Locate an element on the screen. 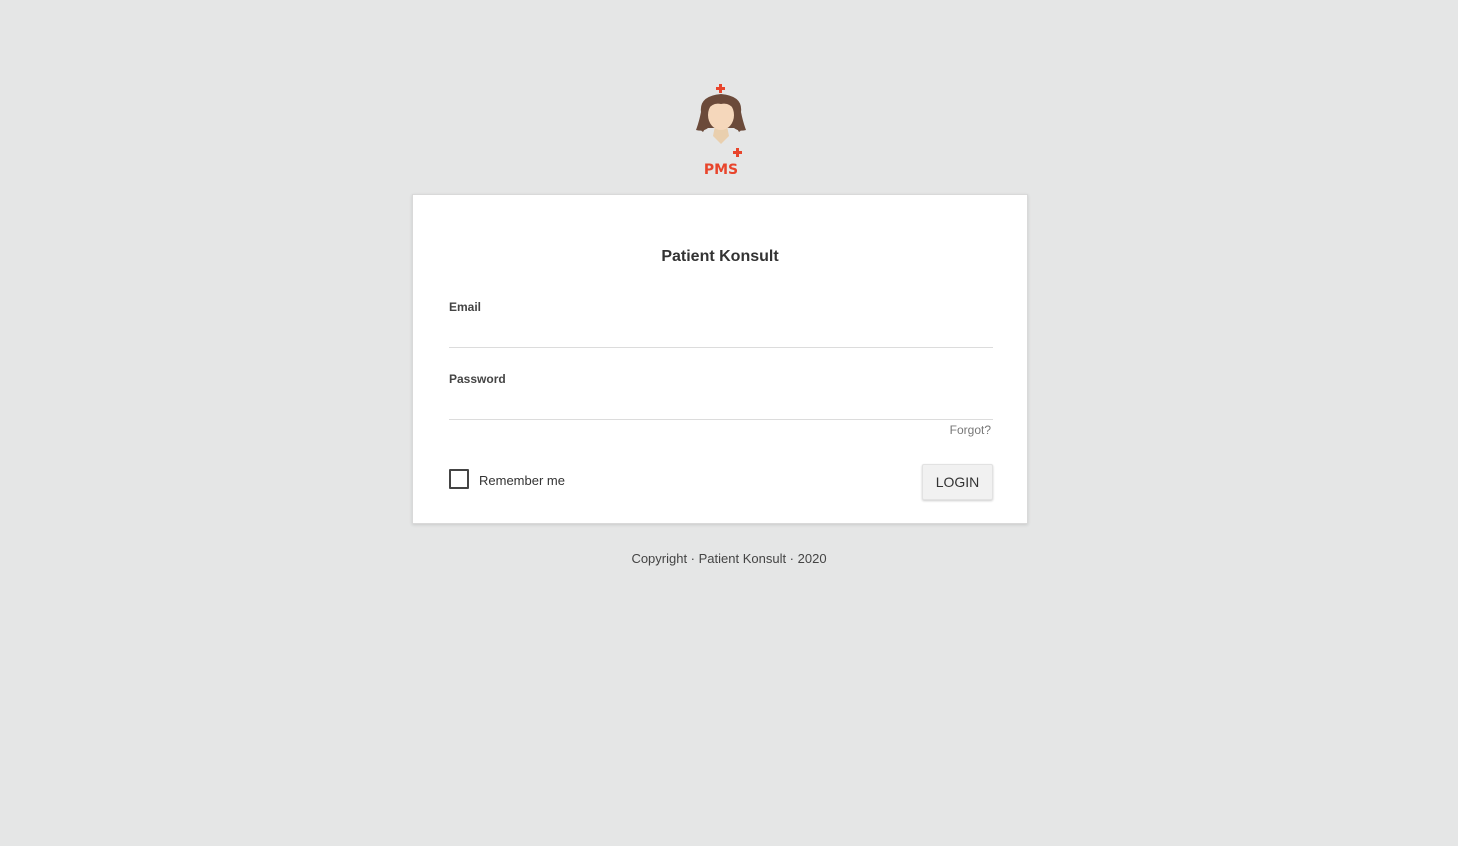 Image resolution: width=1458 pixels, height=846 pixels. password-label: Password is located at coordinates (477, 379).